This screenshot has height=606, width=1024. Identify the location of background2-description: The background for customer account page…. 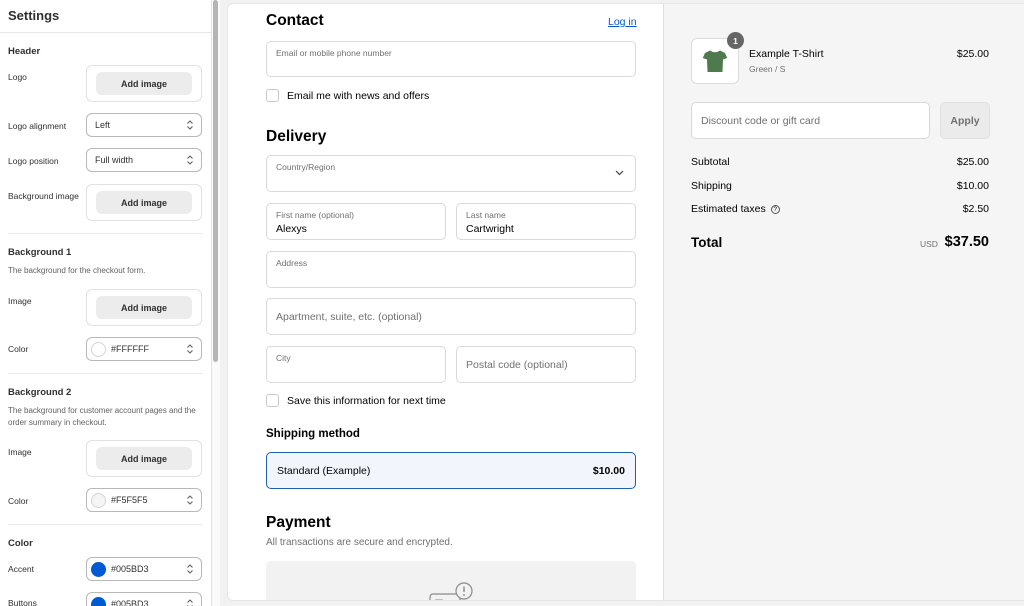
(102, 416).